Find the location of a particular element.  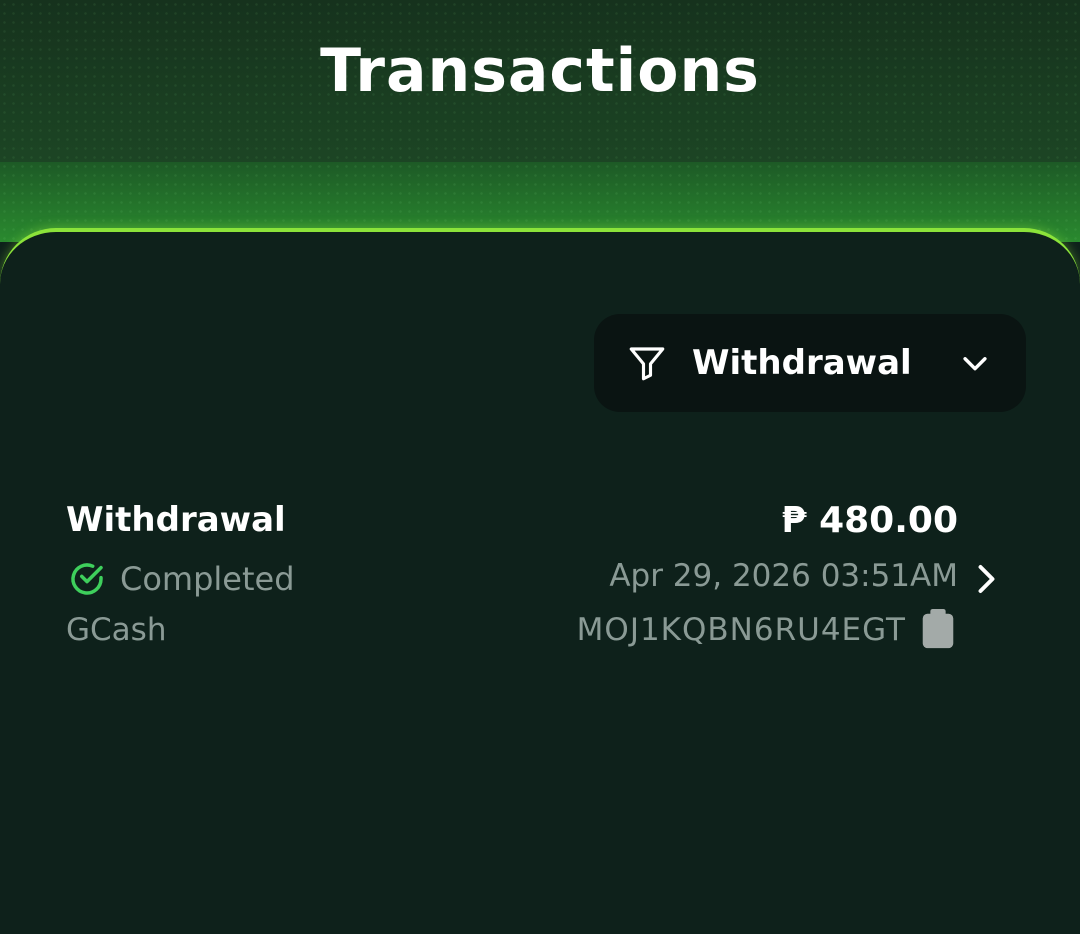

chevron-down-icon is located at coordinates (975, 364).